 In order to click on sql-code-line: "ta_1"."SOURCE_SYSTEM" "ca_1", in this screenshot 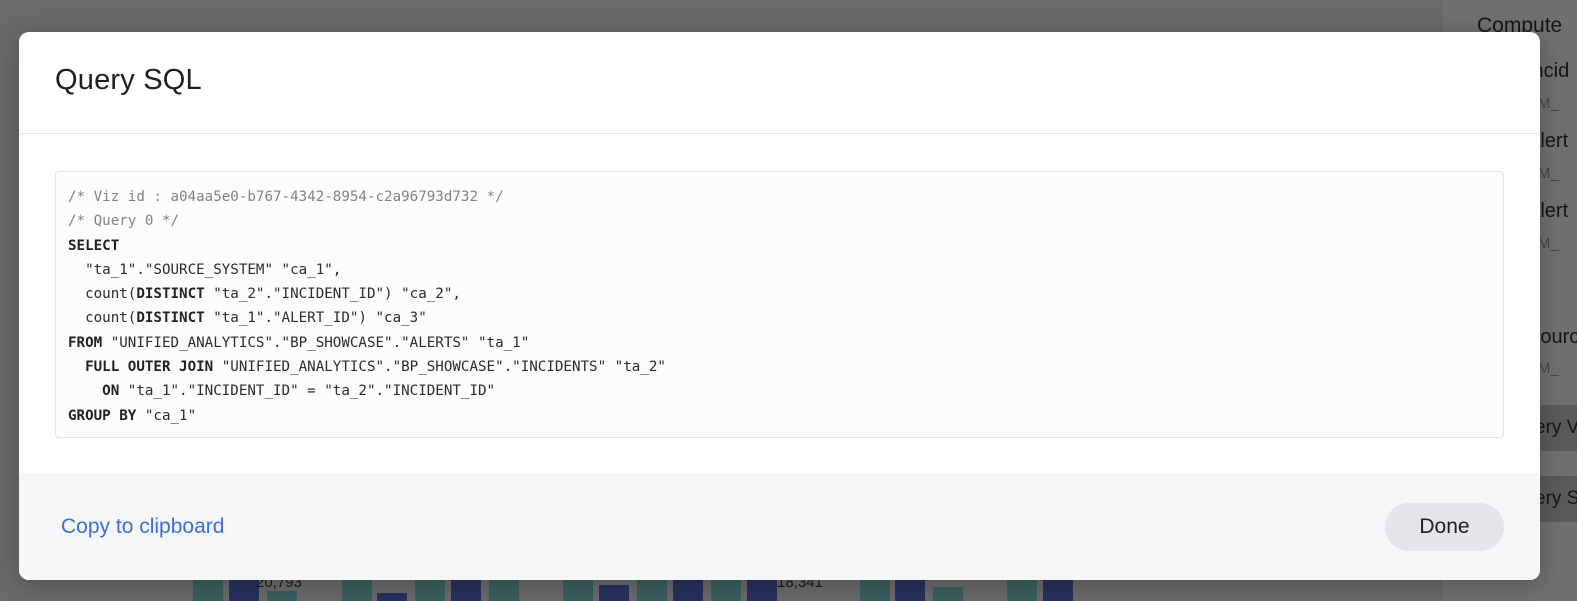, I will do `click(779, 270)`.